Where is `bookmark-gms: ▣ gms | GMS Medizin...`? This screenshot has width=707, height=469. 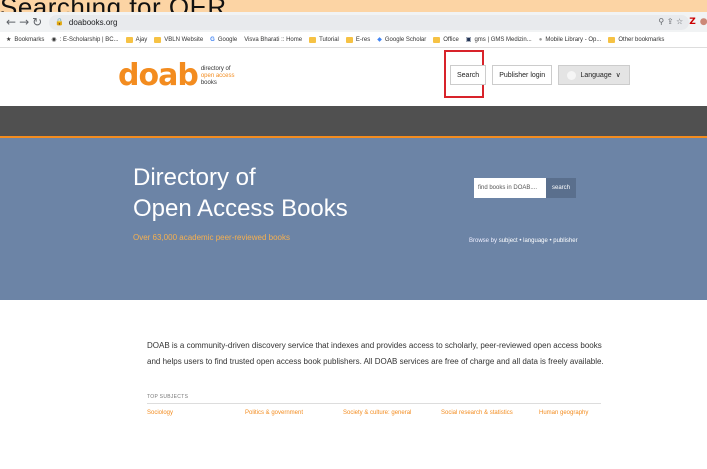 bookmark-gms: ▣ gms | GMS Medizin... is located at coordinates (498, 40).